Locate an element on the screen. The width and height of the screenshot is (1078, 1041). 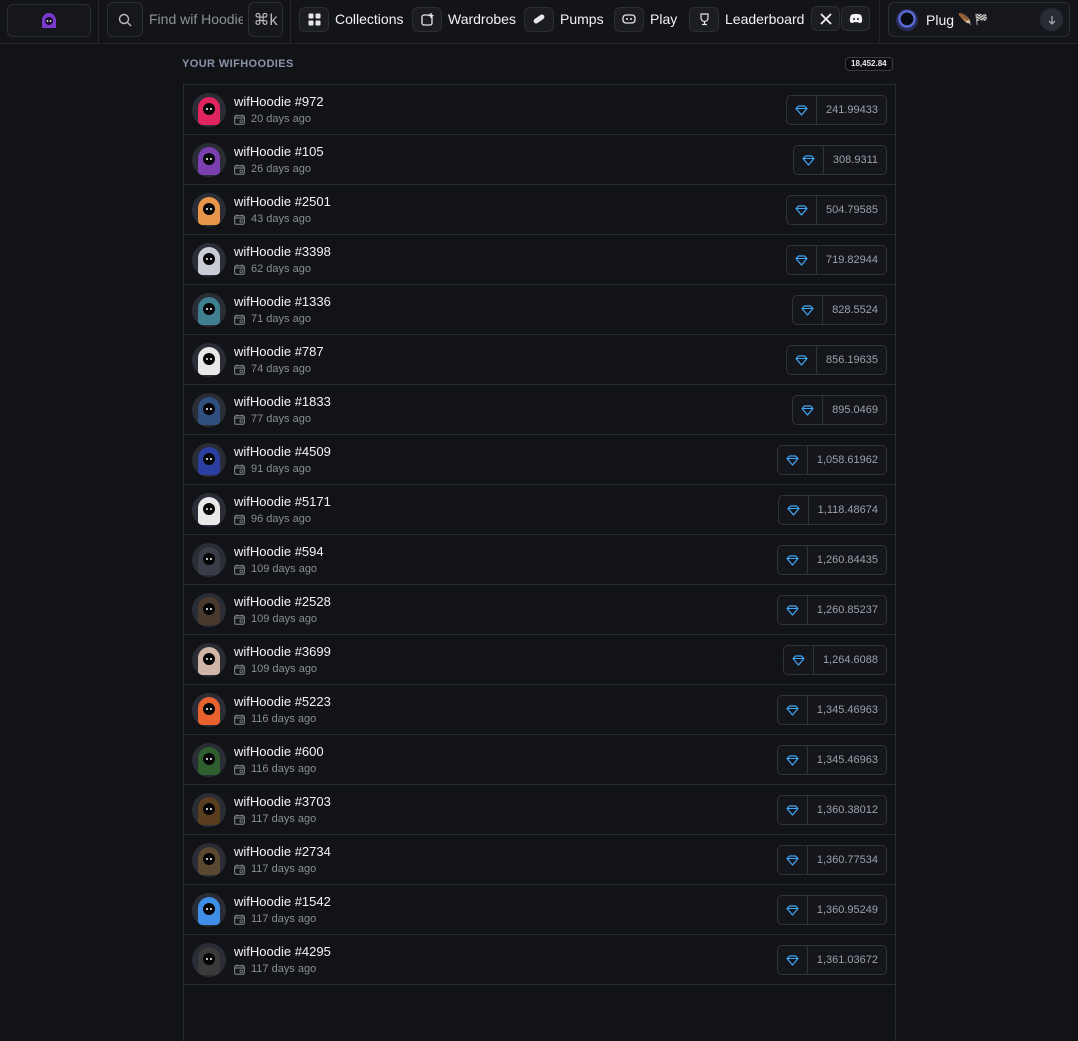
value-pill: 241.99433 is located at coordinates (836, 110).